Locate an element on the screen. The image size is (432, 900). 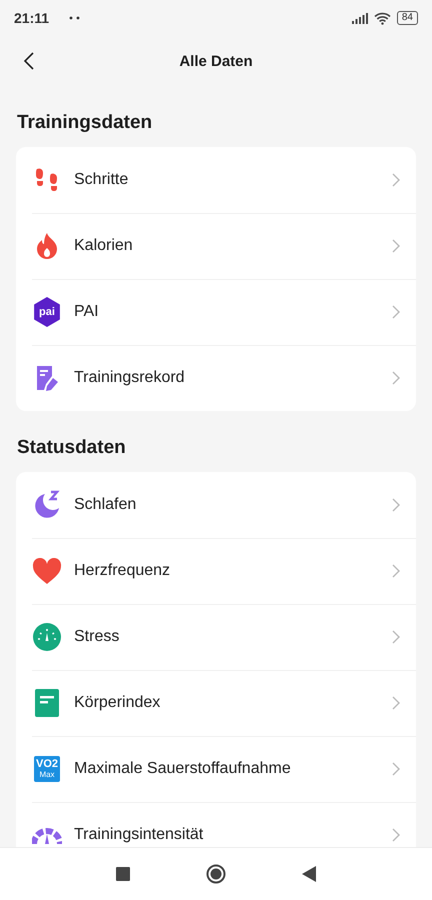
moon-icon is located at coordinates (47, 505).